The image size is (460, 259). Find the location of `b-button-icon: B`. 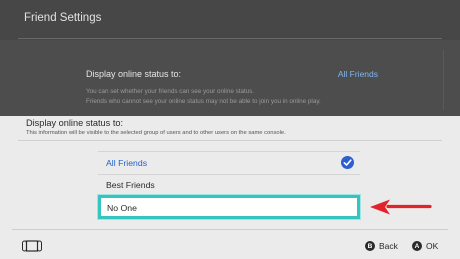

b-button-icon: B is located at coordinates (370, 246).